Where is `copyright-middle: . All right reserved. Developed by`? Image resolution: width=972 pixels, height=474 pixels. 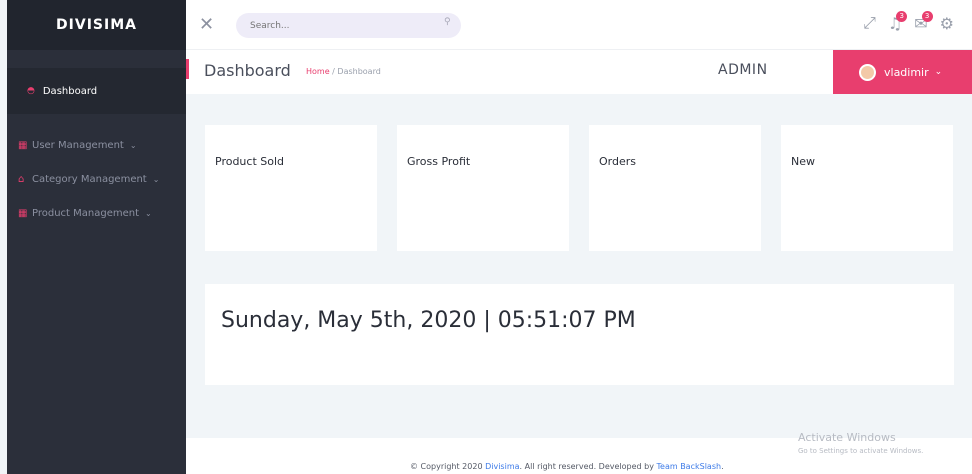
copyright-middle: . All right reserved. Developed by is located at coordinates (586, 466).